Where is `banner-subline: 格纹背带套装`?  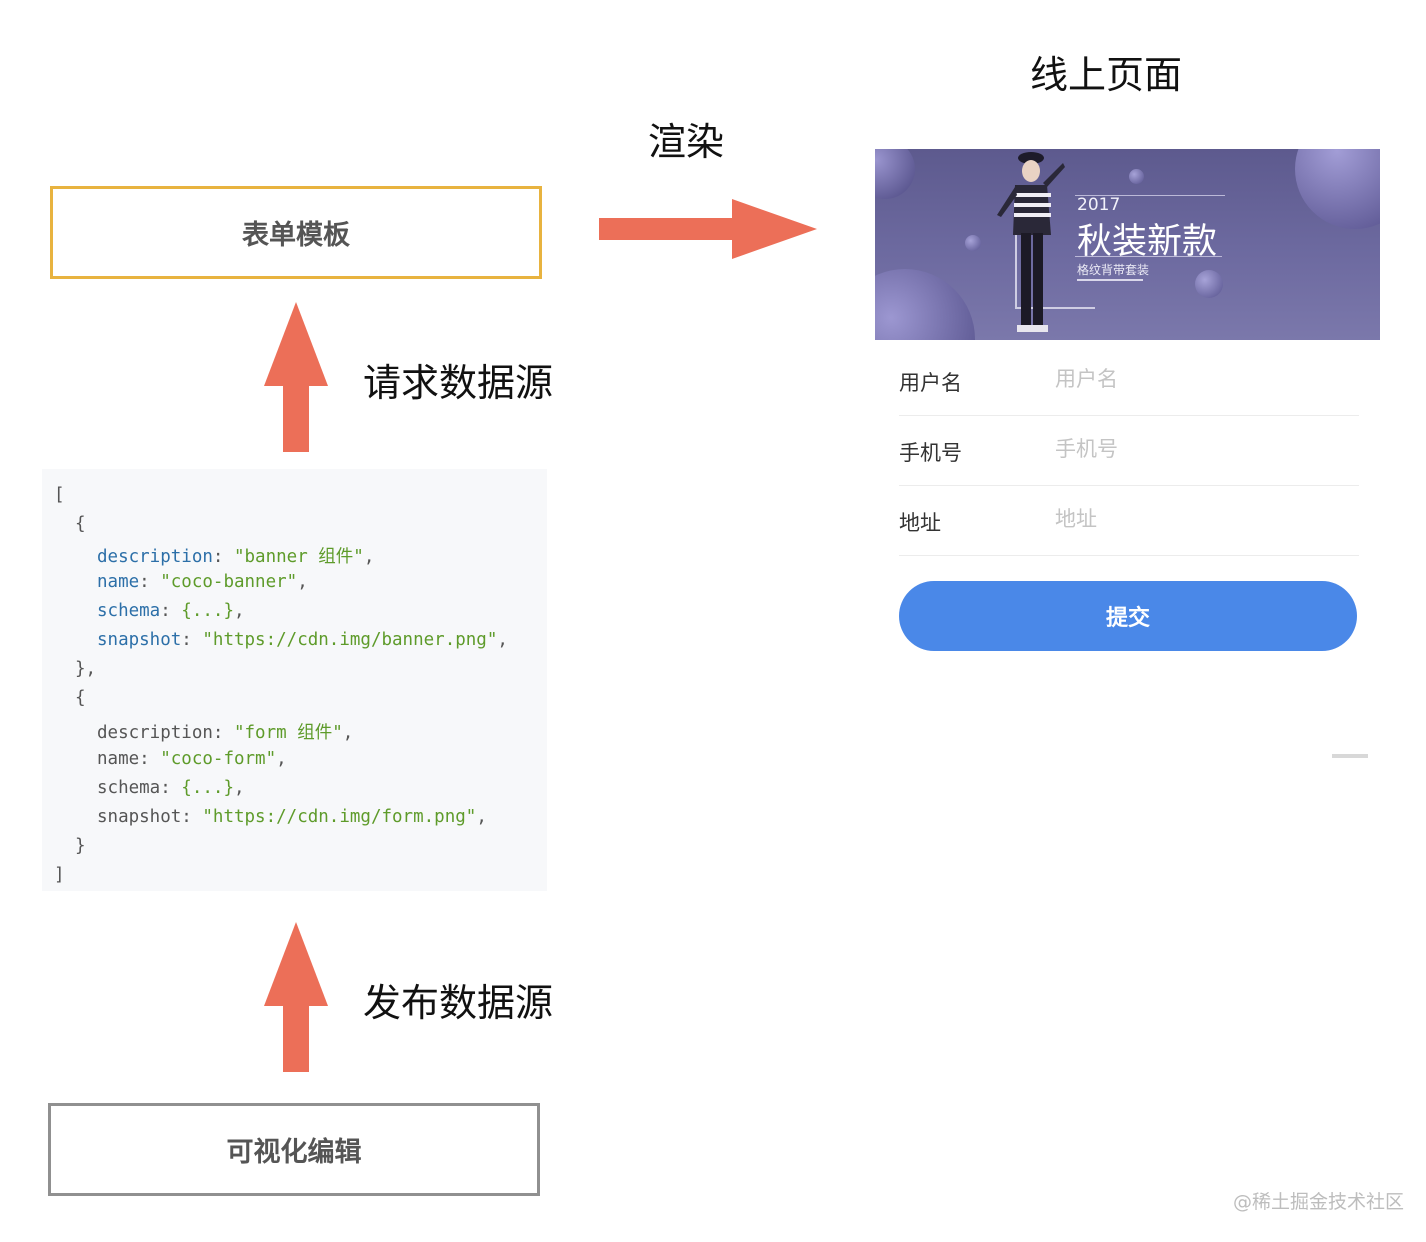 banner-subline: 格纹背带套装 is located at coordinates (1113, 270).